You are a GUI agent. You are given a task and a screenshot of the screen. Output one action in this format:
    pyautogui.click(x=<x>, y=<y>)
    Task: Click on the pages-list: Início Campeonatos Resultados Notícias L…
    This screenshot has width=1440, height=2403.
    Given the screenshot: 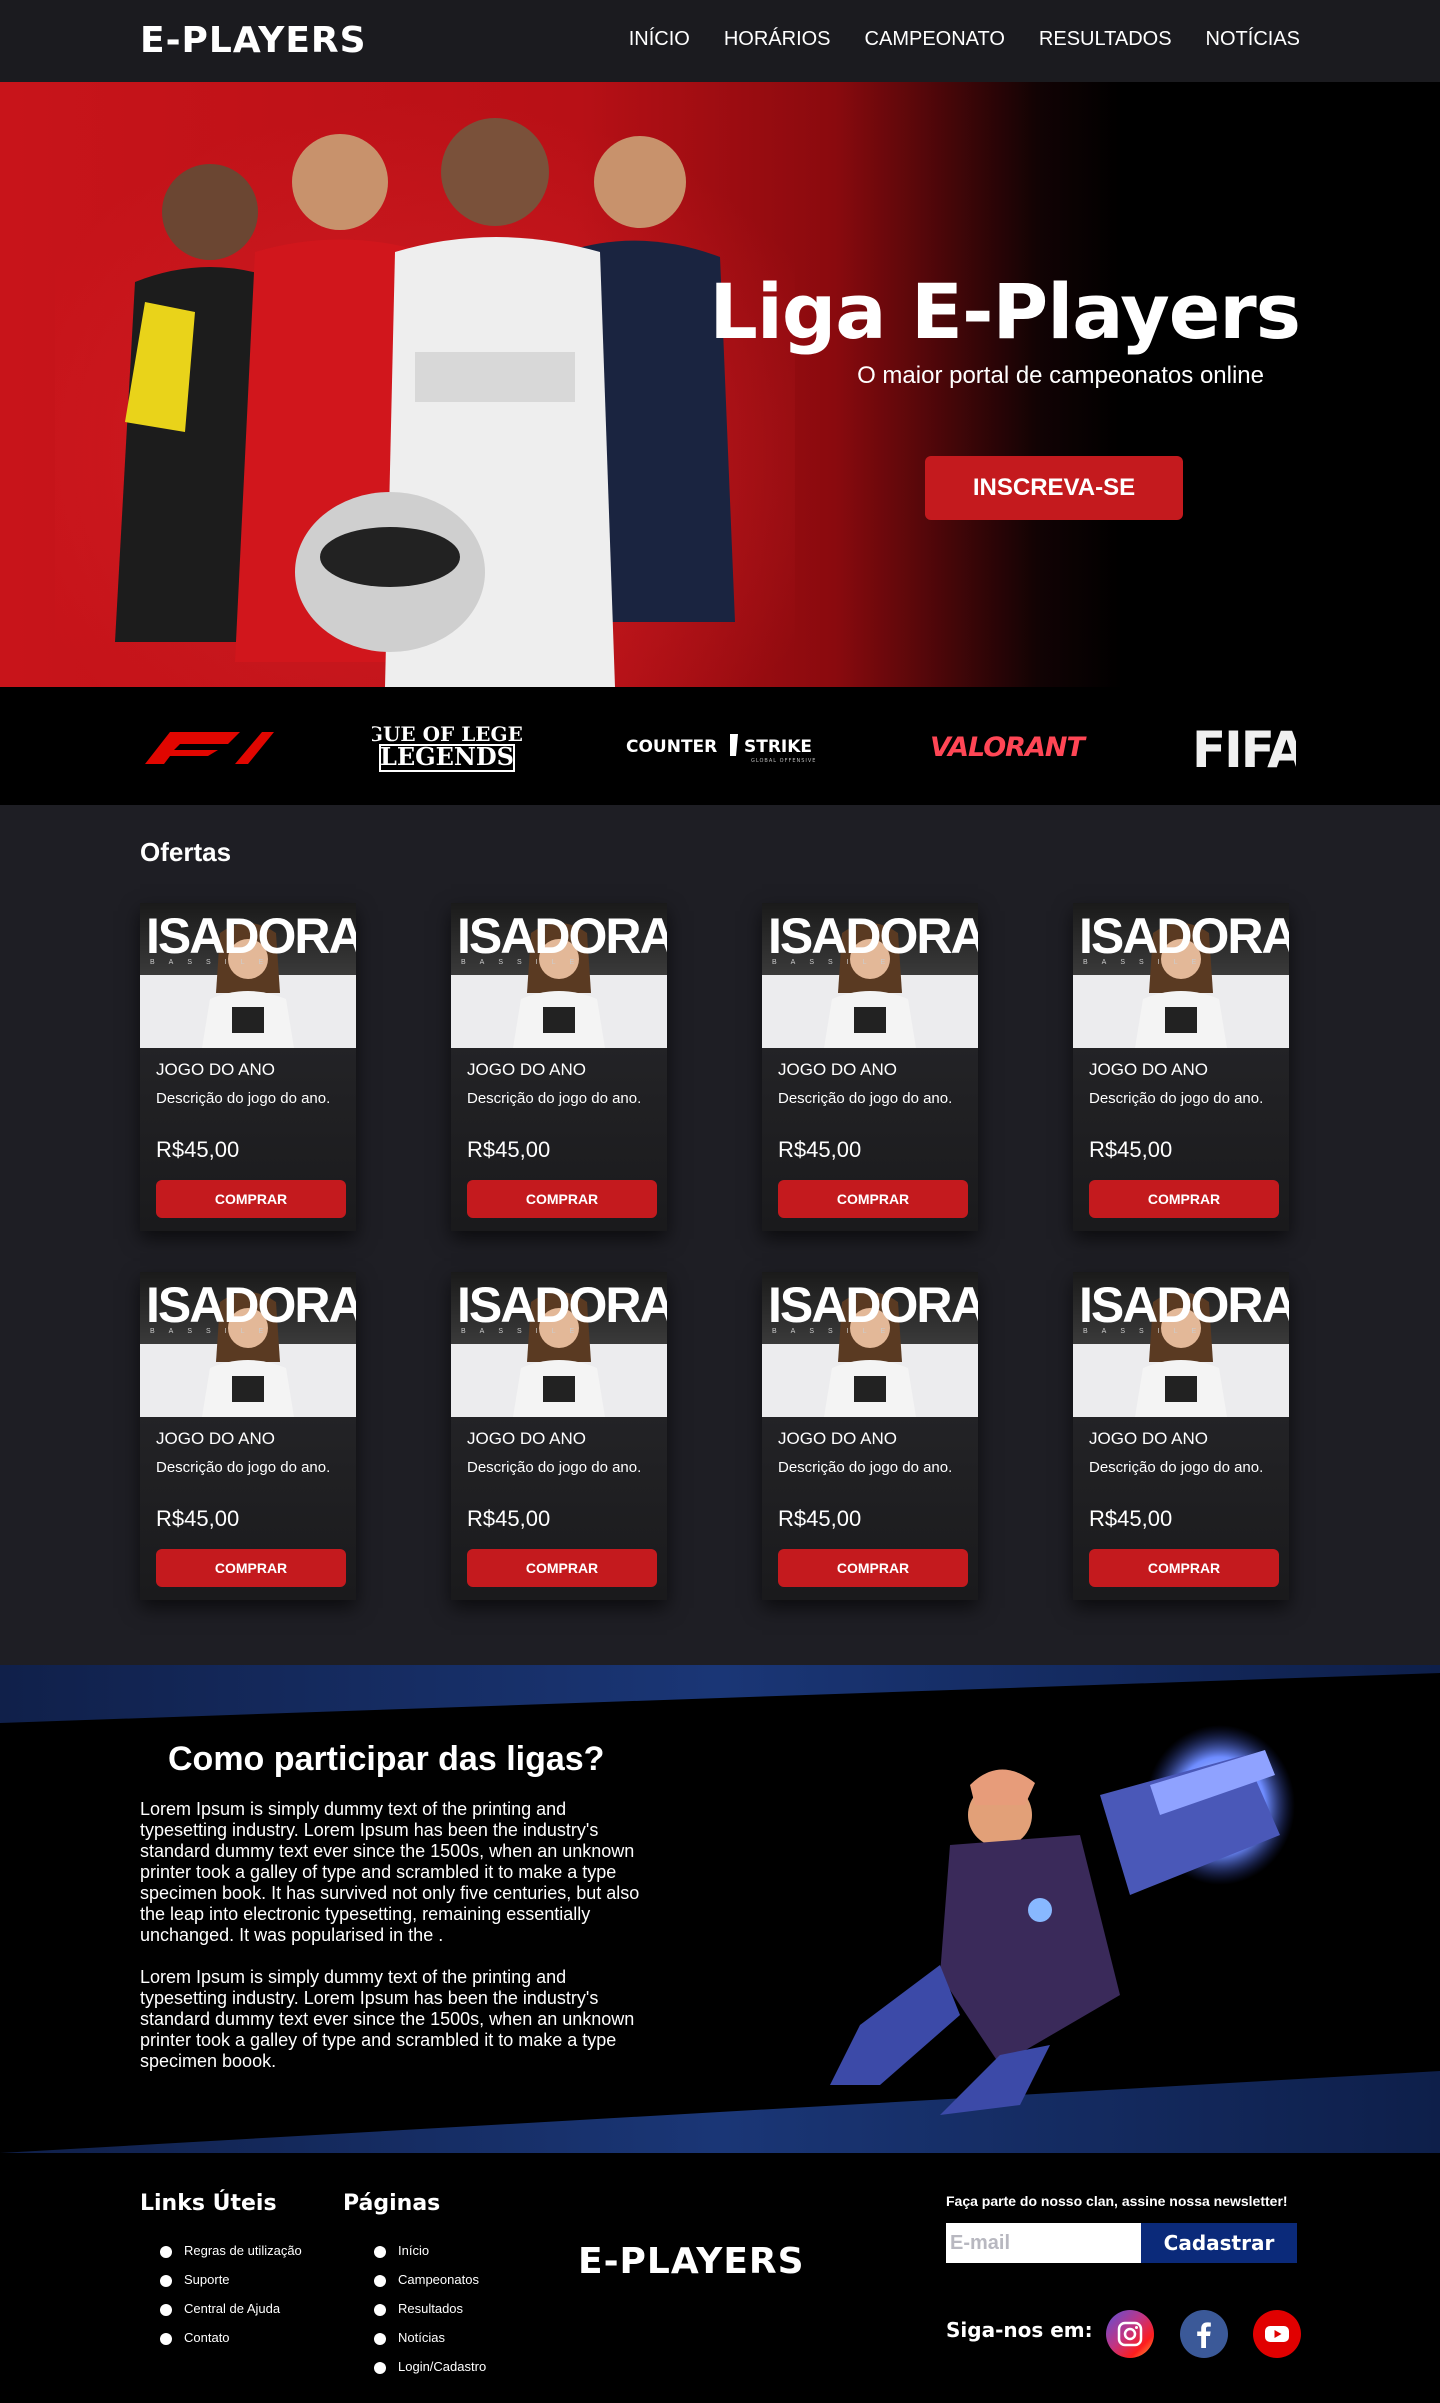 What is the action you would take?
    pyautogui.click(x=430, y=2315)
    